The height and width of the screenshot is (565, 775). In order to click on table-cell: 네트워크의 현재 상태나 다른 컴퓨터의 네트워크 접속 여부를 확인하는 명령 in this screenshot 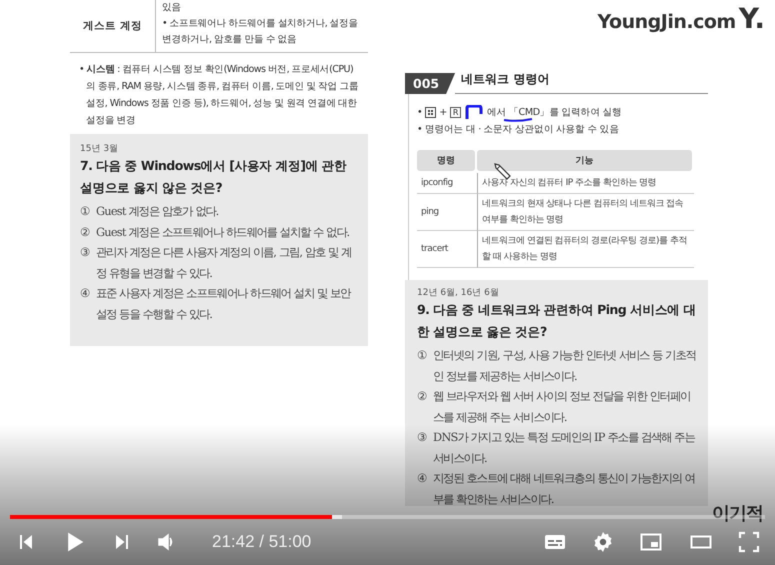, I will do `click(585, 212)`.